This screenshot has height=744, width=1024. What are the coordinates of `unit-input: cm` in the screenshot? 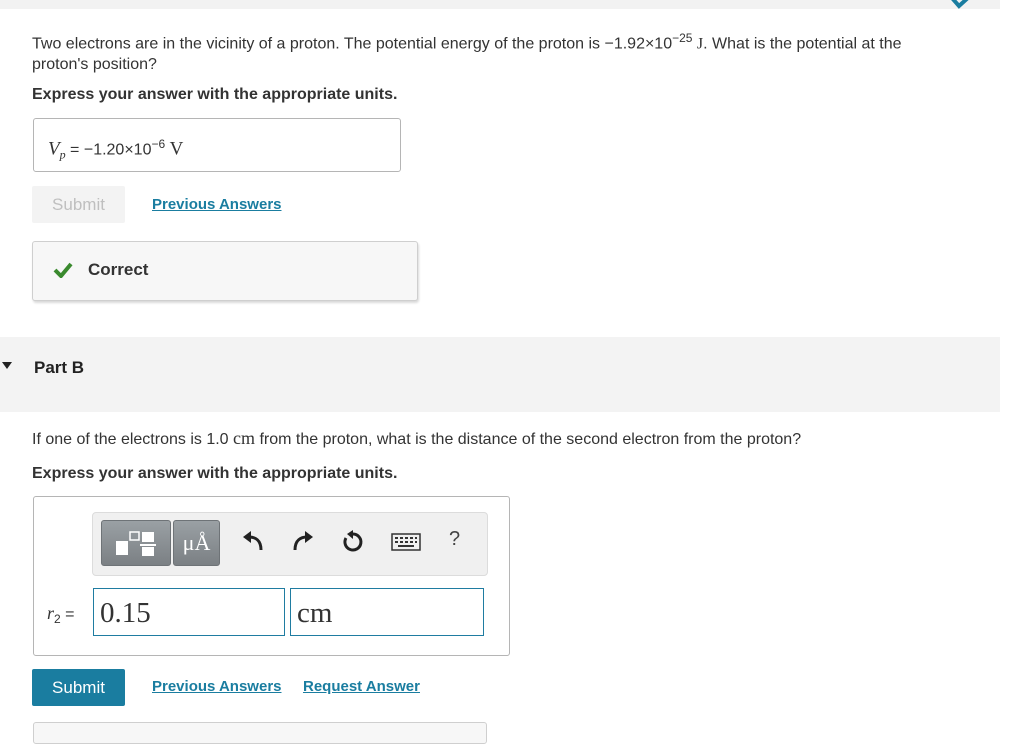 It's located at (387, 612).